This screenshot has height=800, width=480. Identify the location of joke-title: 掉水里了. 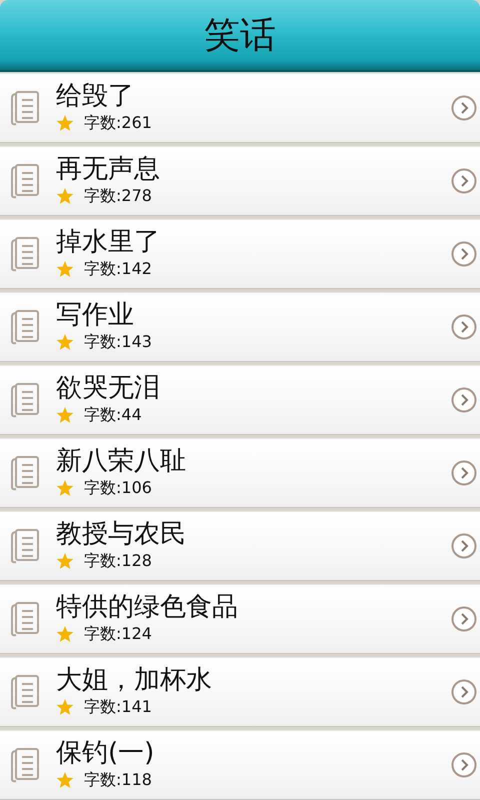
(108, 243).